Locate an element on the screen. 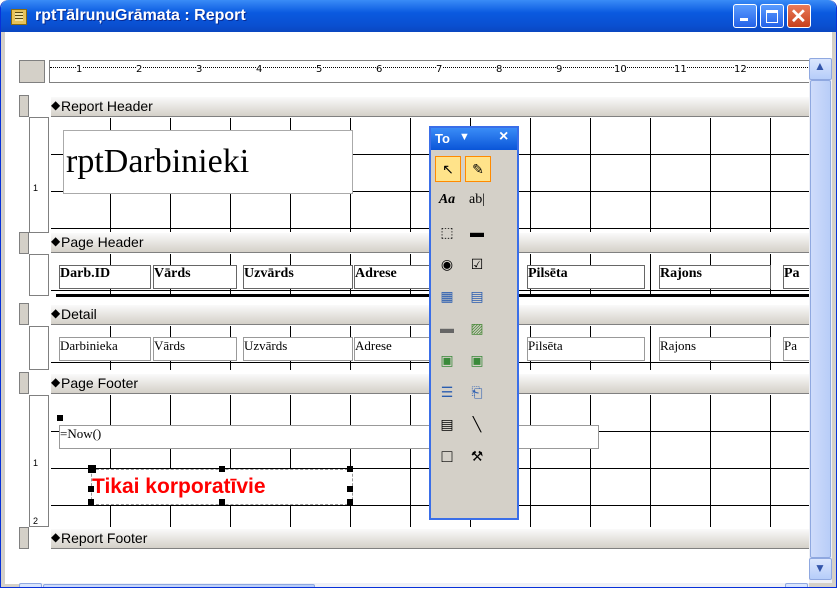 The image size is (837, 589). command-button-icon: ▬ is located at coordinates (447, 328).